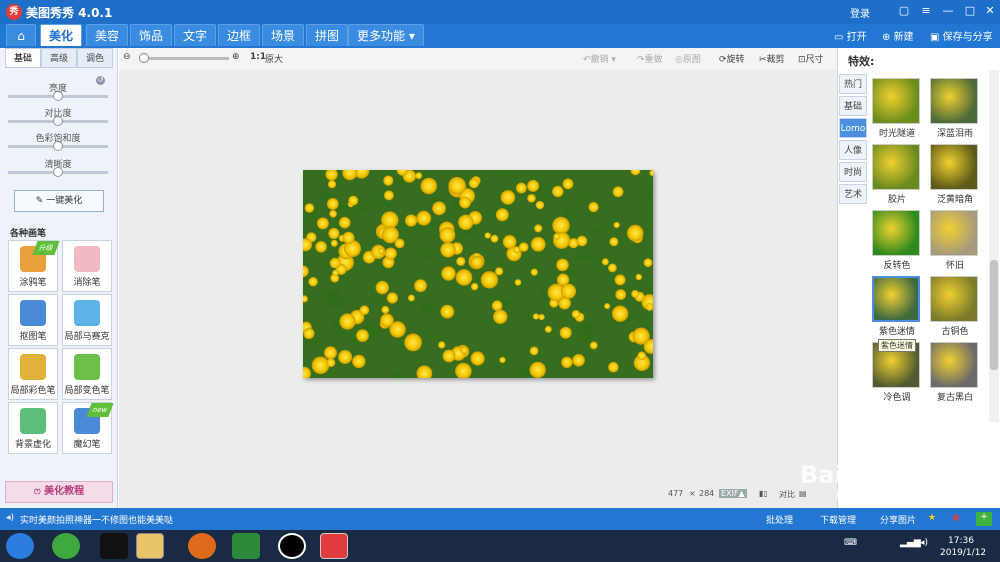  Describe the element at coordinates (994, 315) in the screenshot. I see `scrollbar-thumb` at that location.